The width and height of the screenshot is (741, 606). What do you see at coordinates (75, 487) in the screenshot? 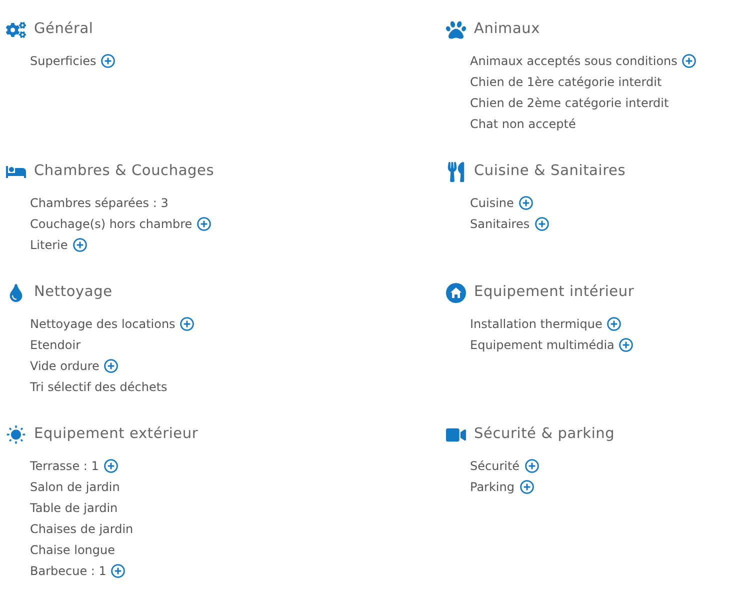
I see `feature-label: Salon de jardin` at bounding box center [75, 487].